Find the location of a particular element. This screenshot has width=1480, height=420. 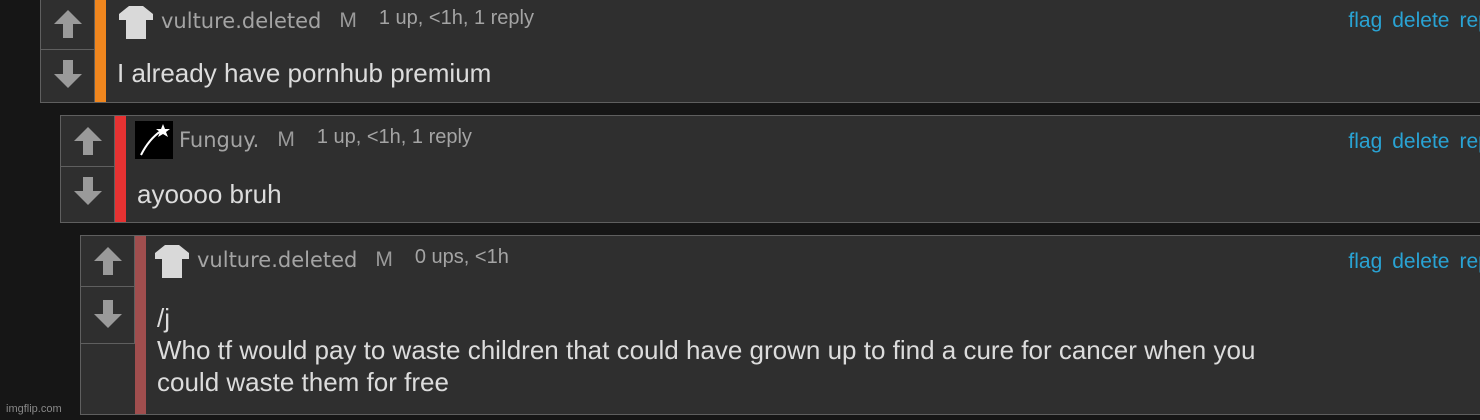

comment-header: vulture.deleted M 0 ups, <1h is located at coordinates (331, 260).